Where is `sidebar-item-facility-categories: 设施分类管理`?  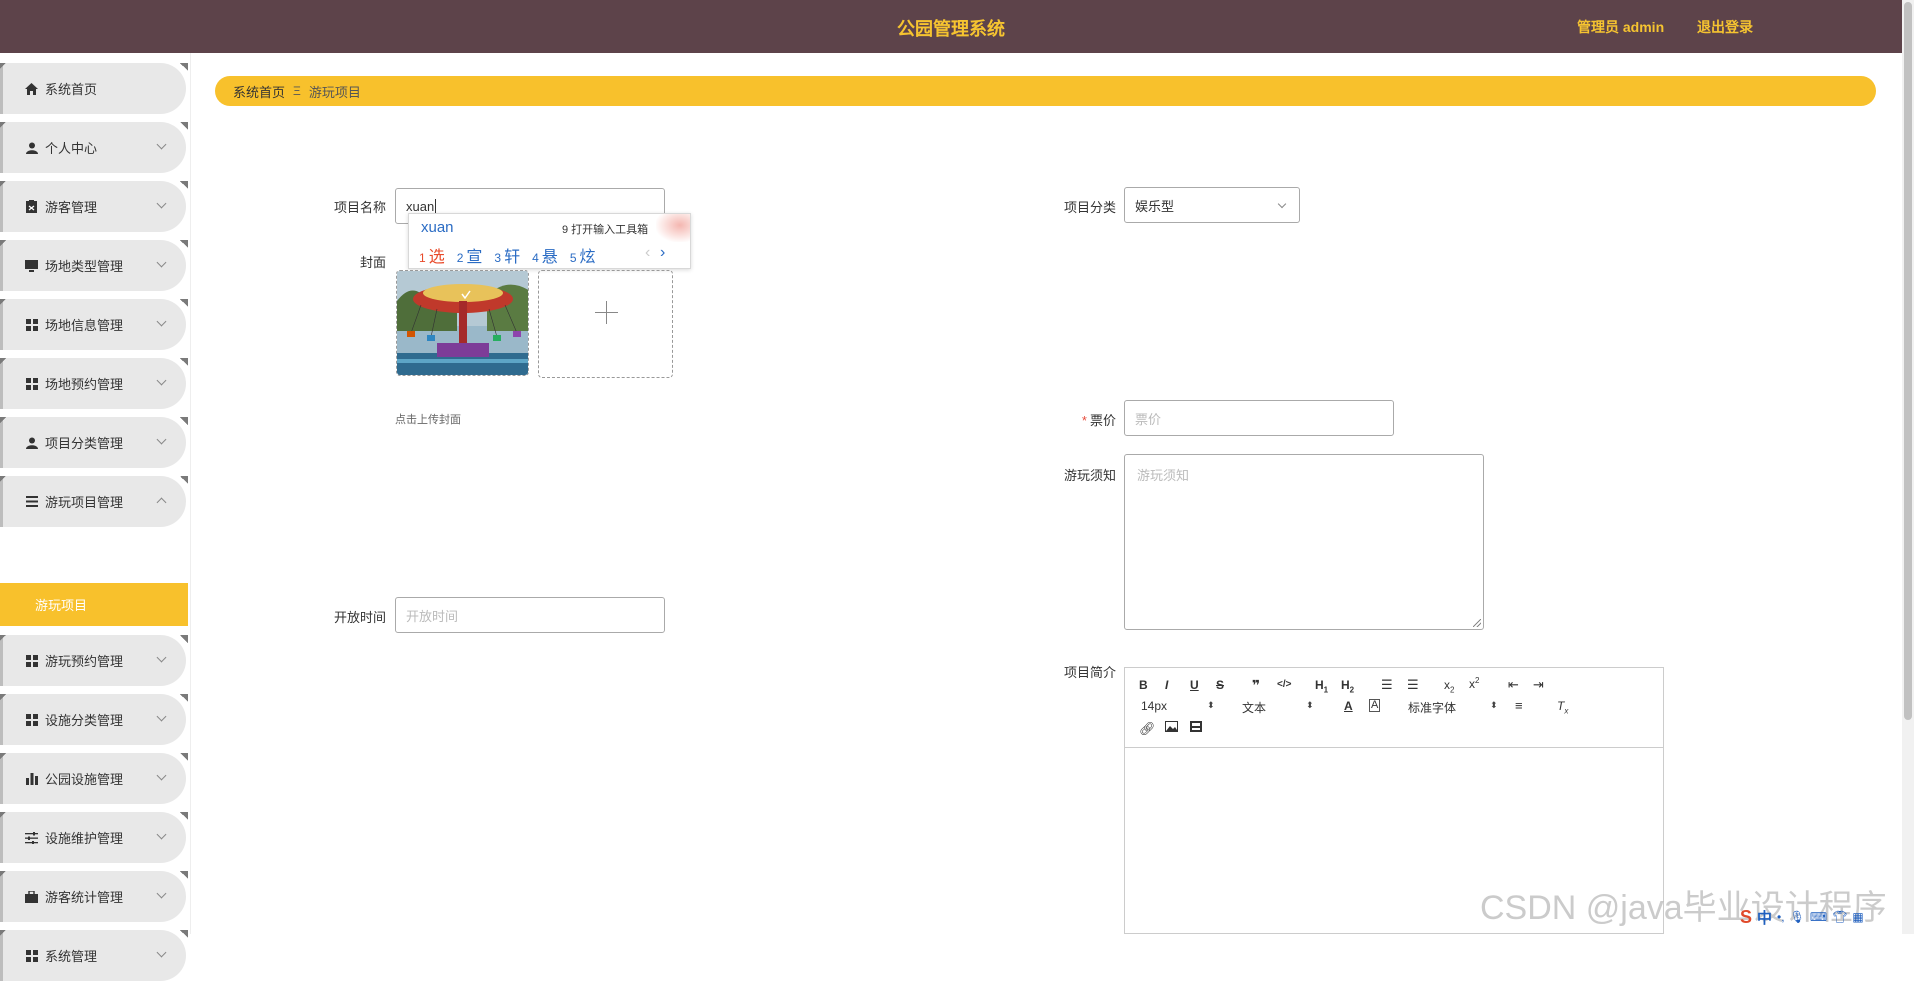 sidebar-item-facility-categories: 设施分类管理 is located at coordinates (94, 719).